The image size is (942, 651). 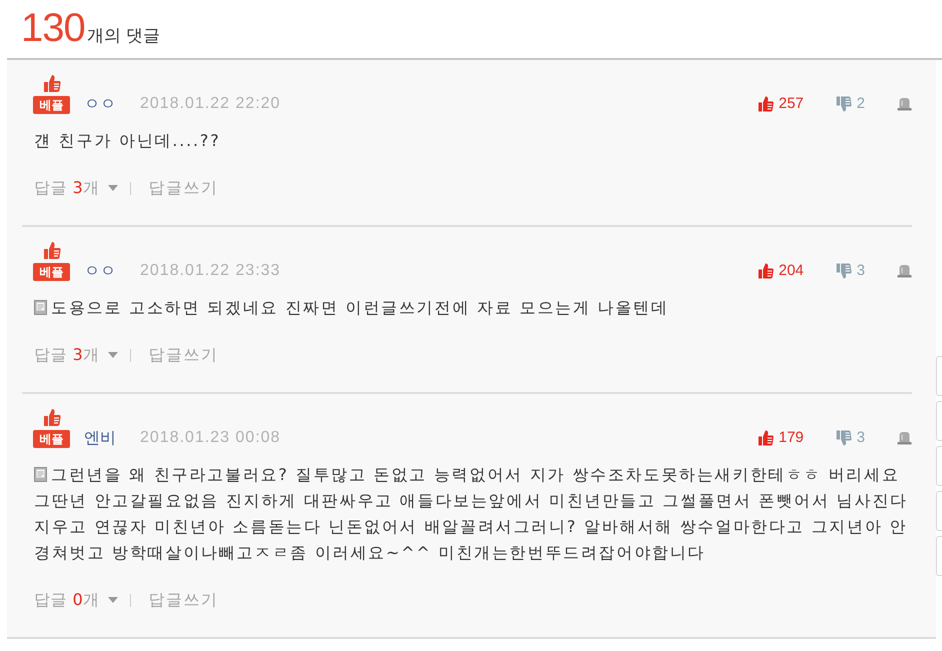 I want to click on comment-text: 그런년을 왜 친구라고불러요? 질투많고 돈없고 능력없어서 지가 쌍수조차도못하는새키한테ㅎㅎ 버리세요 그딴년 안고갈필요없음 진지하게 대판싸우고 애들다보는앞에서 미친년만들고 그썰풀면서 폰뺏어서 님사진다 지우고 연끊자 미친년아 소름돋는다 닌돈없어서 배알꼴려서그러니? 알바해서해 쌍수얼마한다고 그지년아 안 경쳐벗고 방학때살이나빼고ㅈㄹ좀 이러세요~^^ 미친개는한번뚜드려잡어야합니다, so click(x=471, y=513).